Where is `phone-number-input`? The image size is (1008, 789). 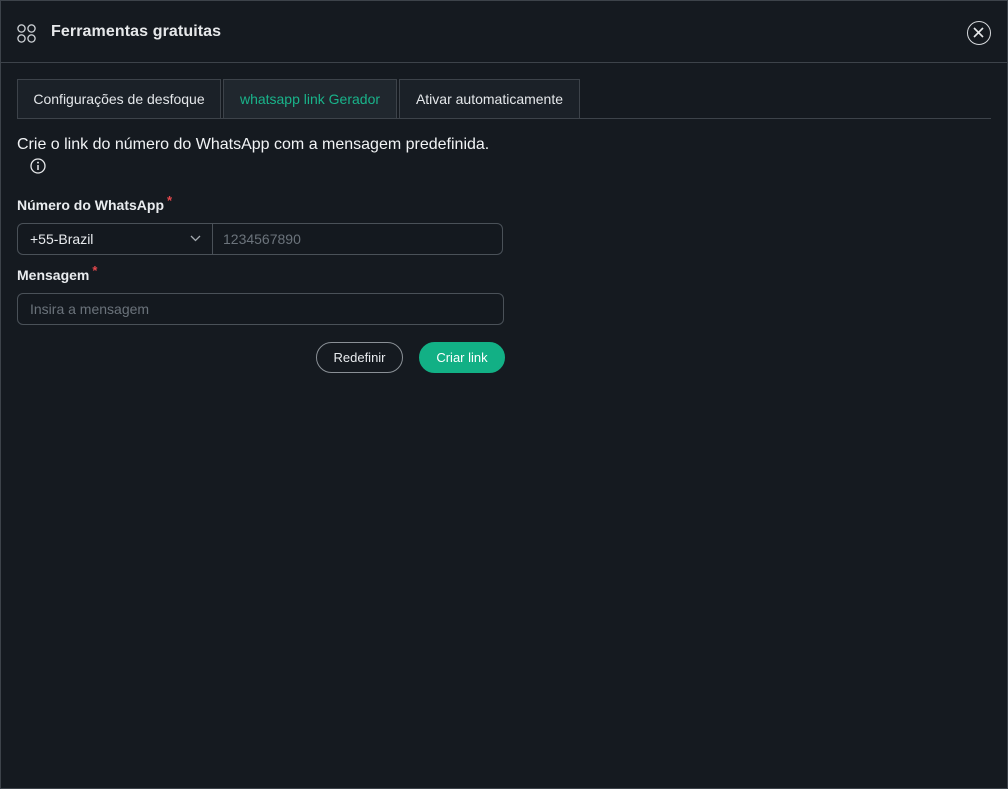 phone-number-input is located at coordinates (357, 239).